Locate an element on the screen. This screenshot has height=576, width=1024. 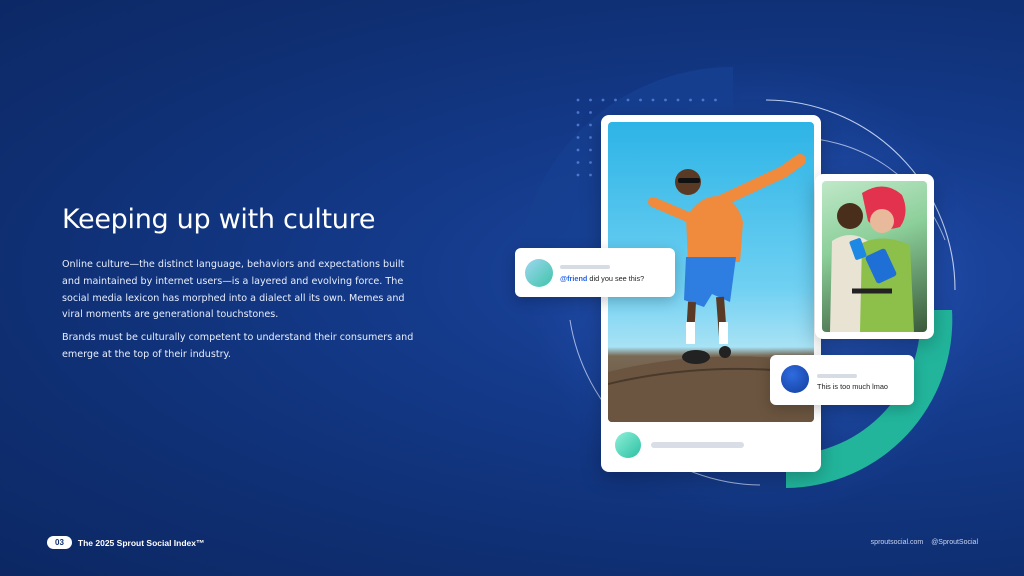
side-post-card is located at coordinates (874, 256).